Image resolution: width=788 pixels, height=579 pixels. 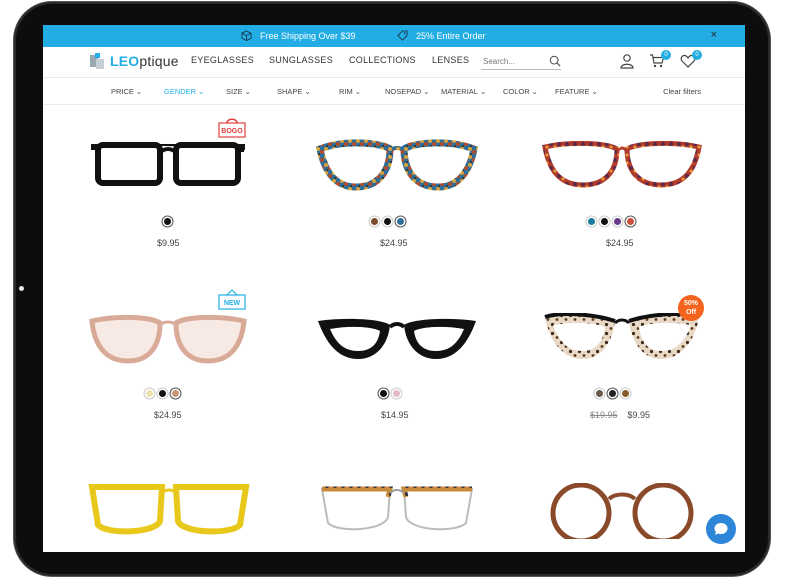 I want to click on svg-text: NEW, so click(x=232, y=303).